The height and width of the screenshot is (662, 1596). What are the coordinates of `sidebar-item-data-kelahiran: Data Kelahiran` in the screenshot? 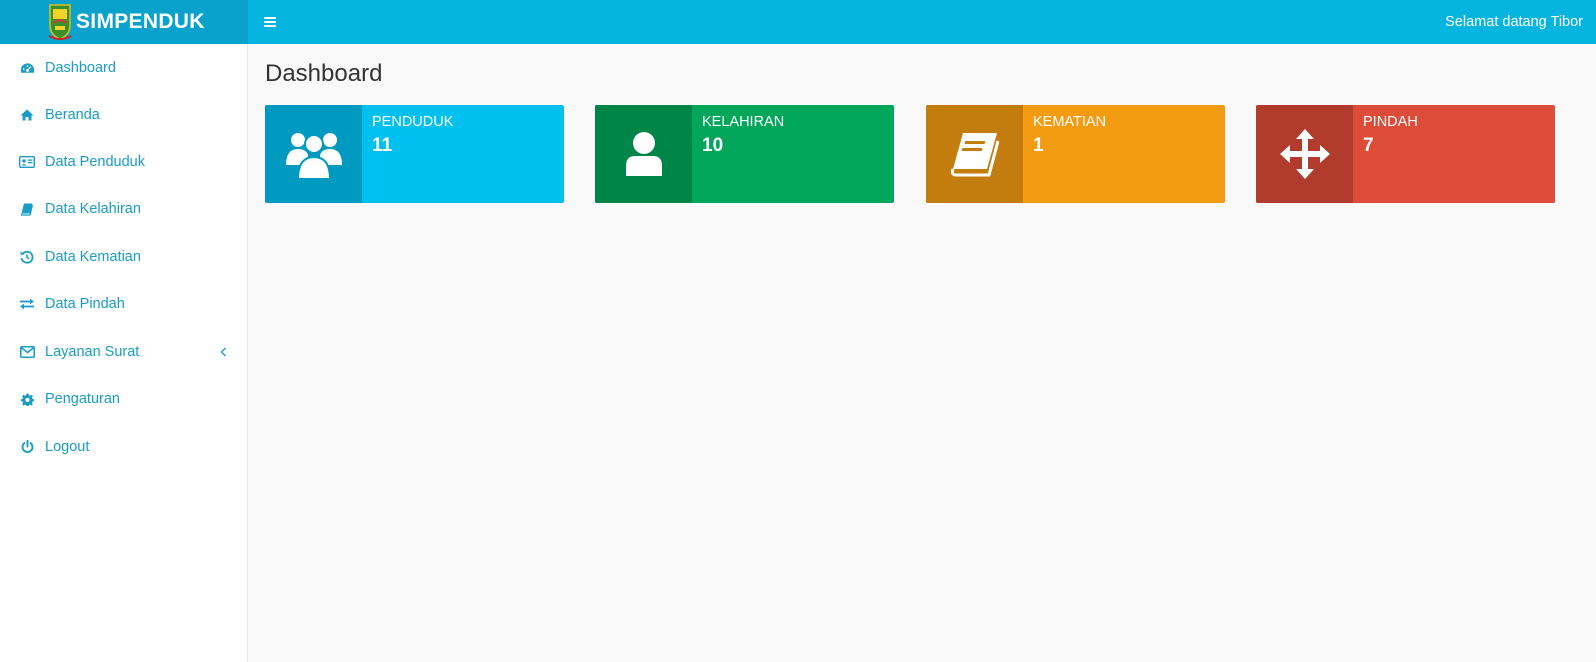 It's located at (123, 209).